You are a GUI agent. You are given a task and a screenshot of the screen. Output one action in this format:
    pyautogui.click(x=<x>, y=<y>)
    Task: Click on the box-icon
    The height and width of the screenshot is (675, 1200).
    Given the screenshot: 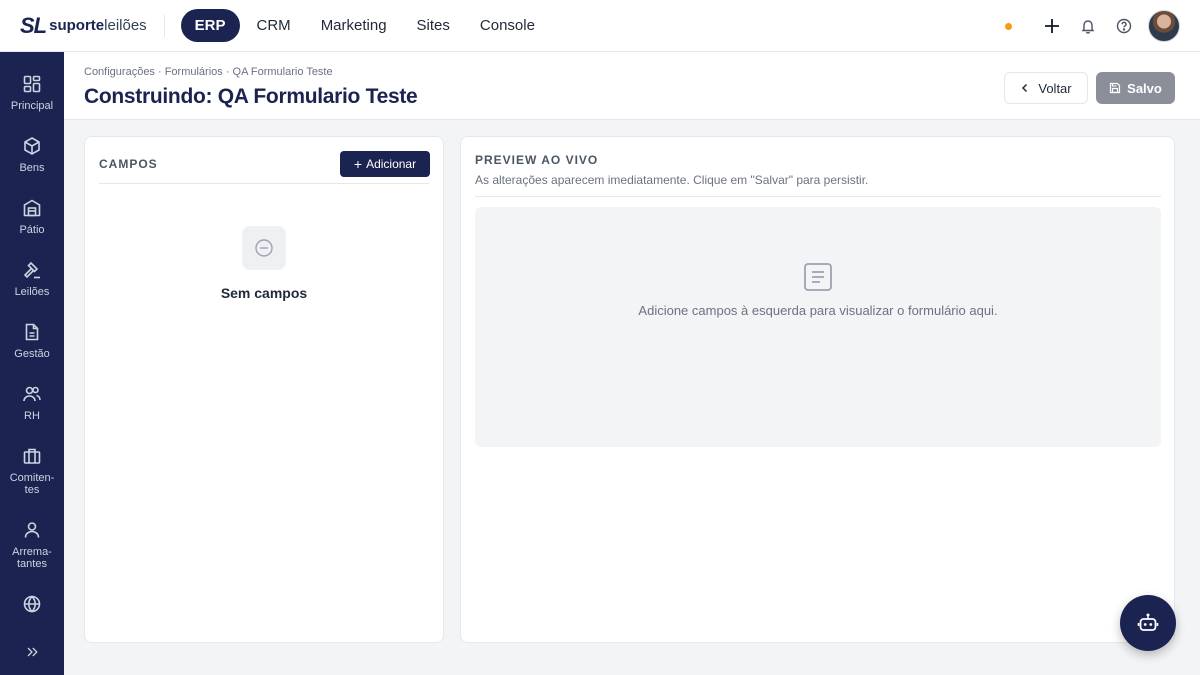 What is the action you would take?
    pyautogui.click(x=32, y=146)
    